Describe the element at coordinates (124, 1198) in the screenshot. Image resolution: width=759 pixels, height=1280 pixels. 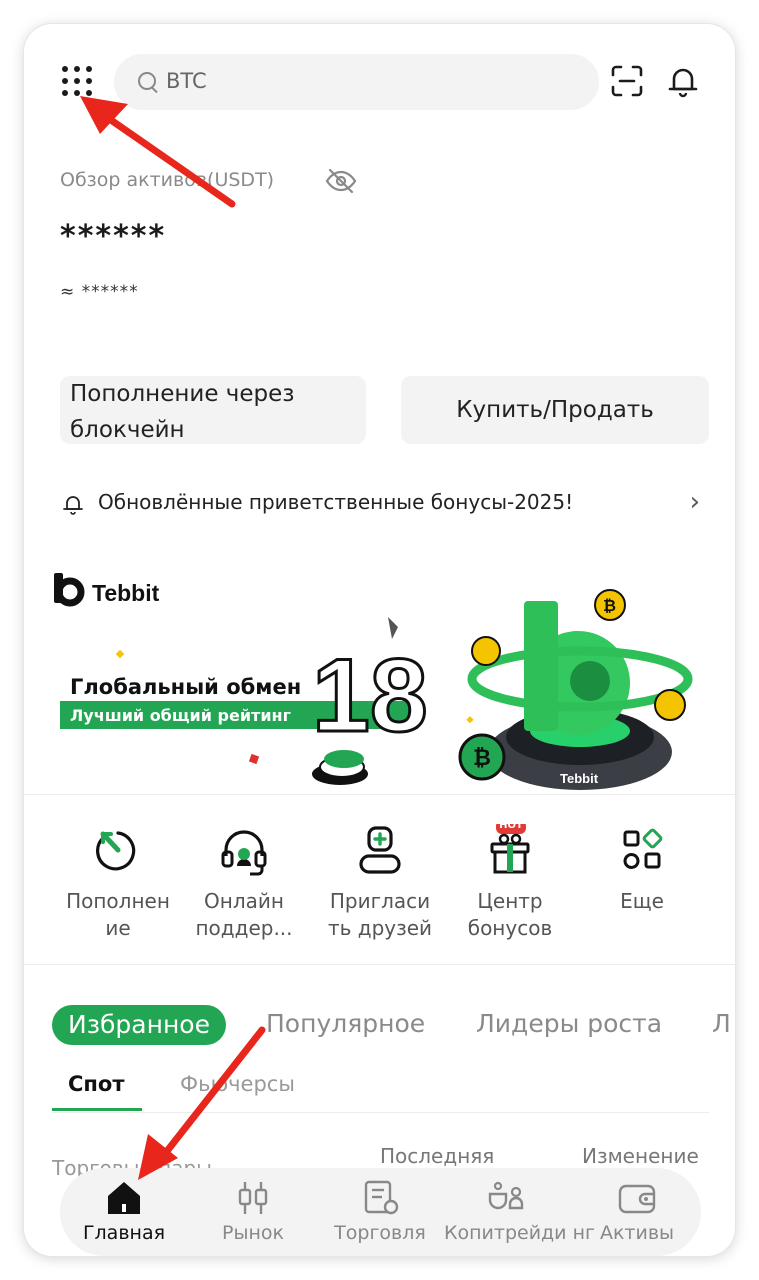
I see `home-icon` at that location.